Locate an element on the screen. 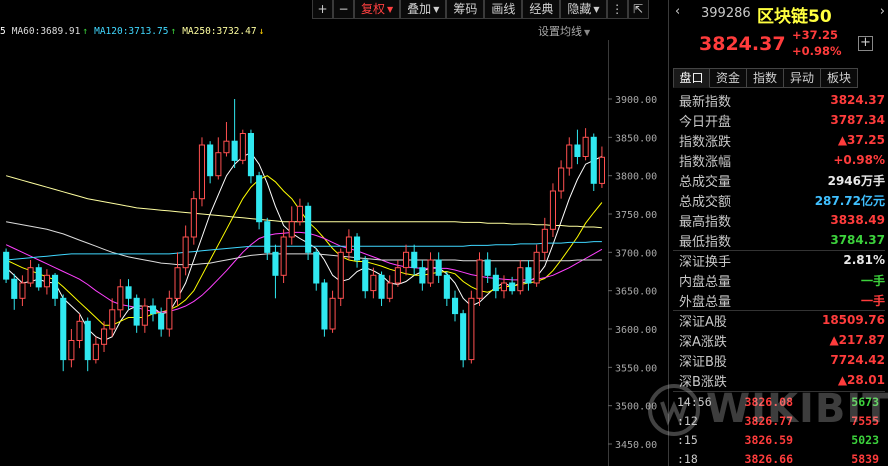  stock-name: 区块链50 is located at coordinates (794, 17).